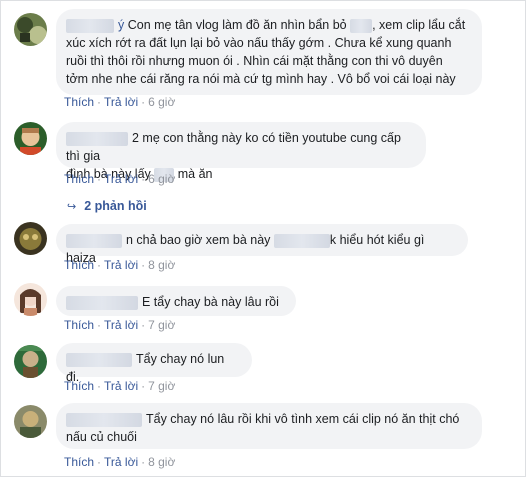  I want to click on comment-text: nấu củ chuối, so click(101, 437).